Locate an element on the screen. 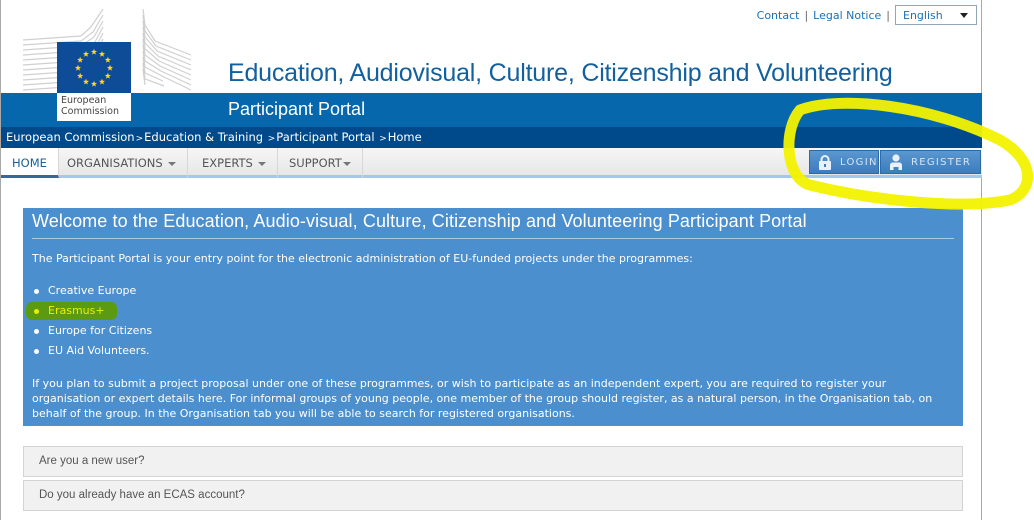 The height and width of the screenshot is (520, 1034). user-icon is located at coordinates (896, 162).